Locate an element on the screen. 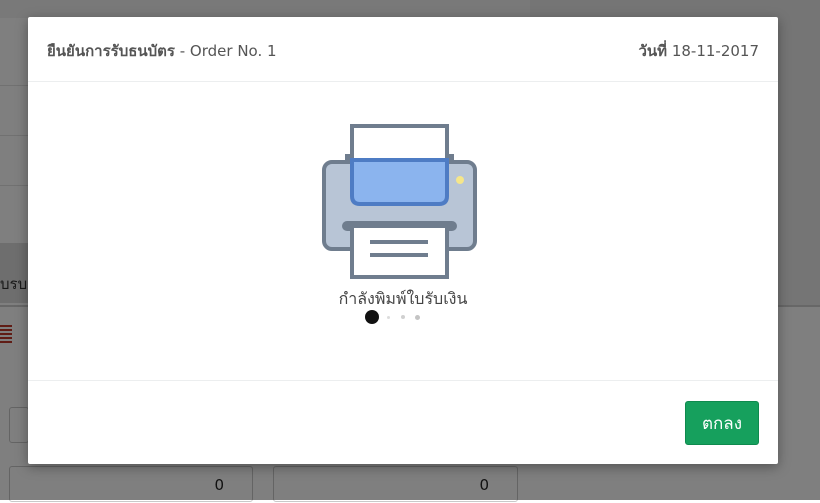 The image size is (820, 503). printer-icon is located at coordinates (399, 201).